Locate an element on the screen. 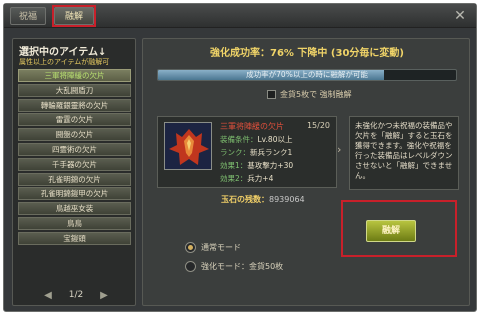 The height and width of the screenshot is (315, 480). selection-subtitle: 属性以上のアイテムが融解可 is located at coordinates (64, 62).